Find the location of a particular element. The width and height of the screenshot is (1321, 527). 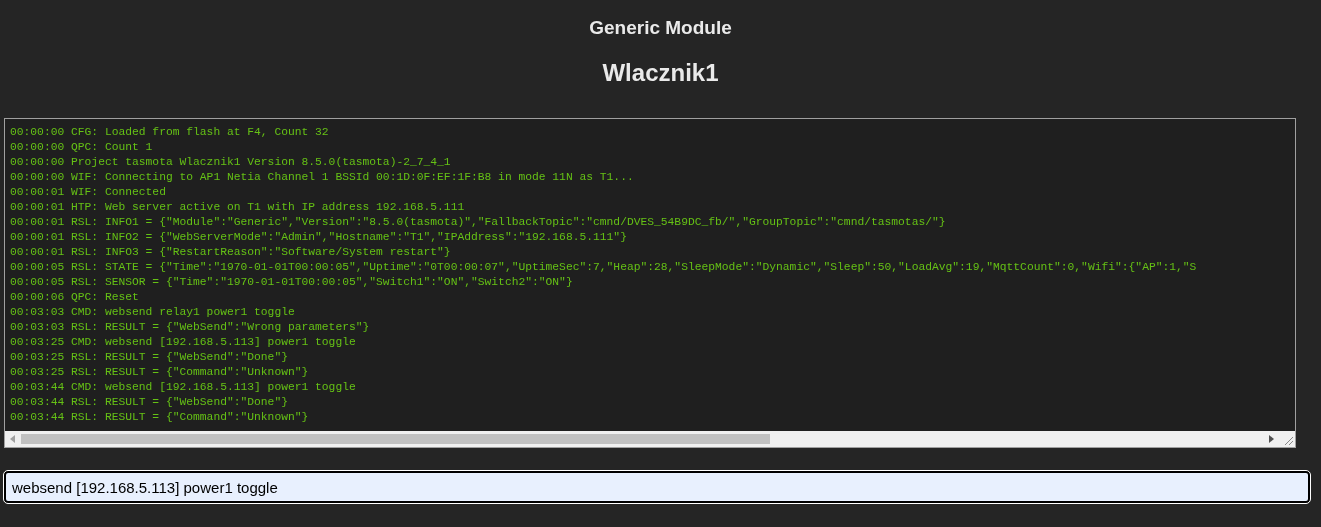

log-line: 00:03:44 RSL: RESULT = {"Command":"Unknown"} is located at coordinates (159, 417).